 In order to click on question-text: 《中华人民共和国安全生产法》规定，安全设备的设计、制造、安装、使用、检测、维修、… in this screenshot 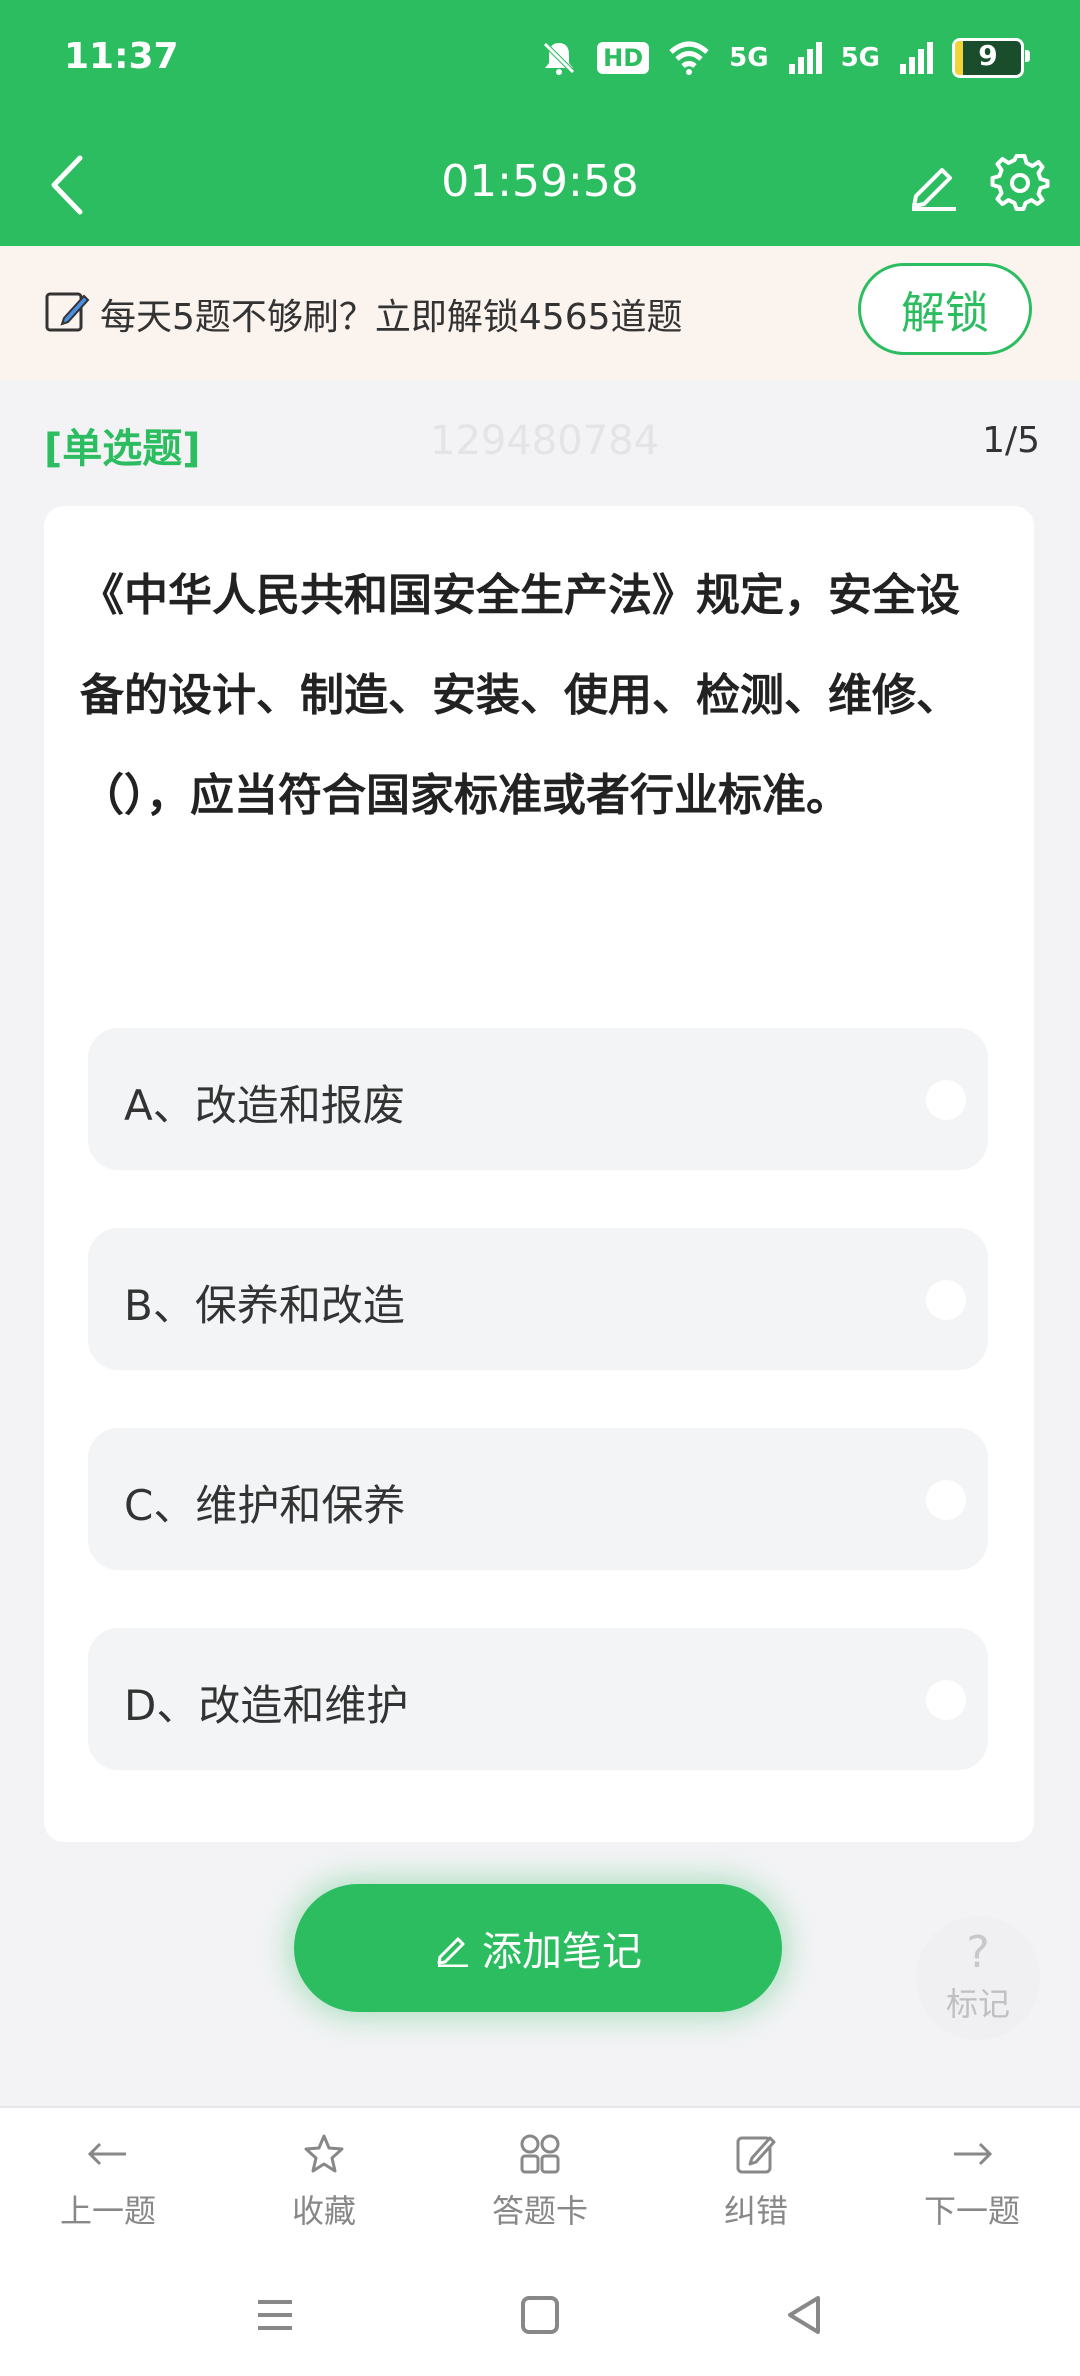, I will do `click(520, 695)`.